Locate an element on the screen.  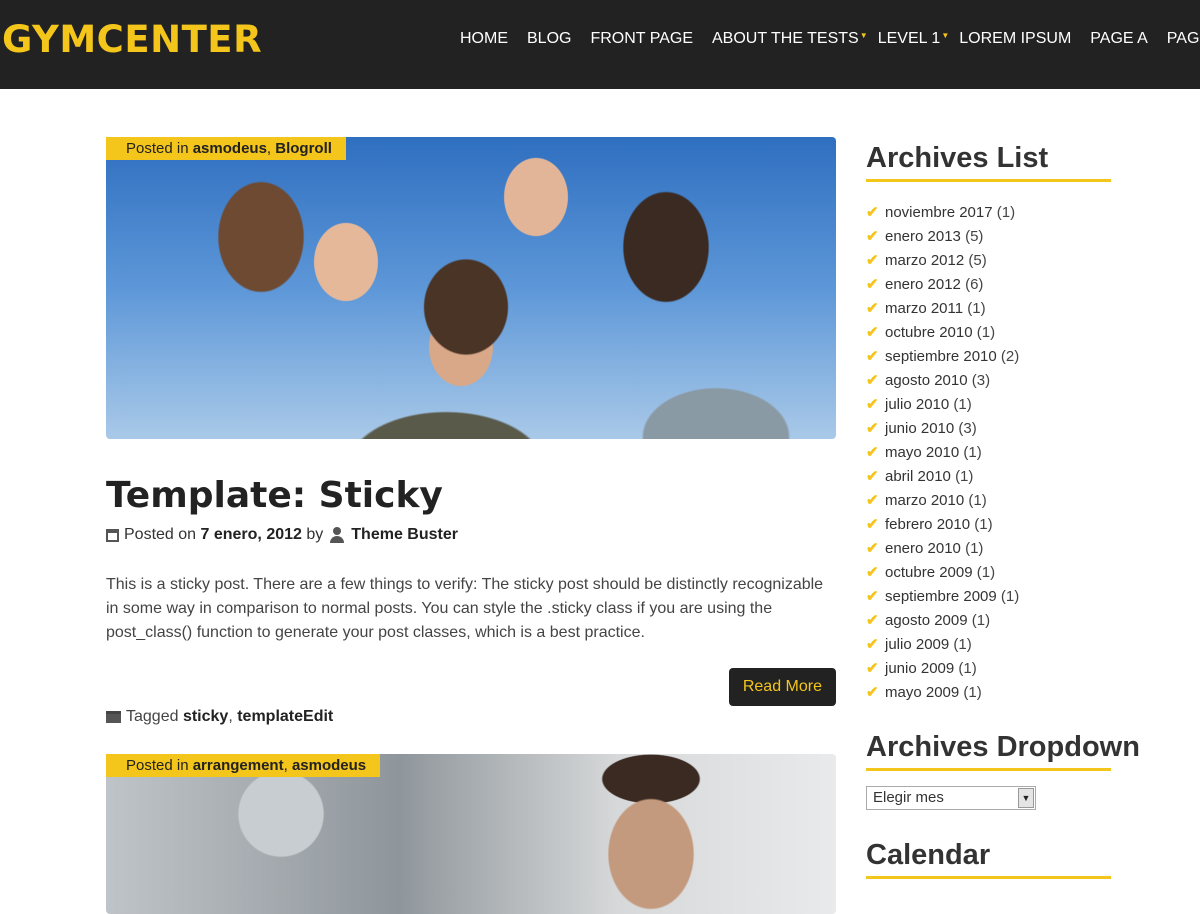
archive-list-item: ✔ octubre 2009 (1) is located at coordinates (942, 573).